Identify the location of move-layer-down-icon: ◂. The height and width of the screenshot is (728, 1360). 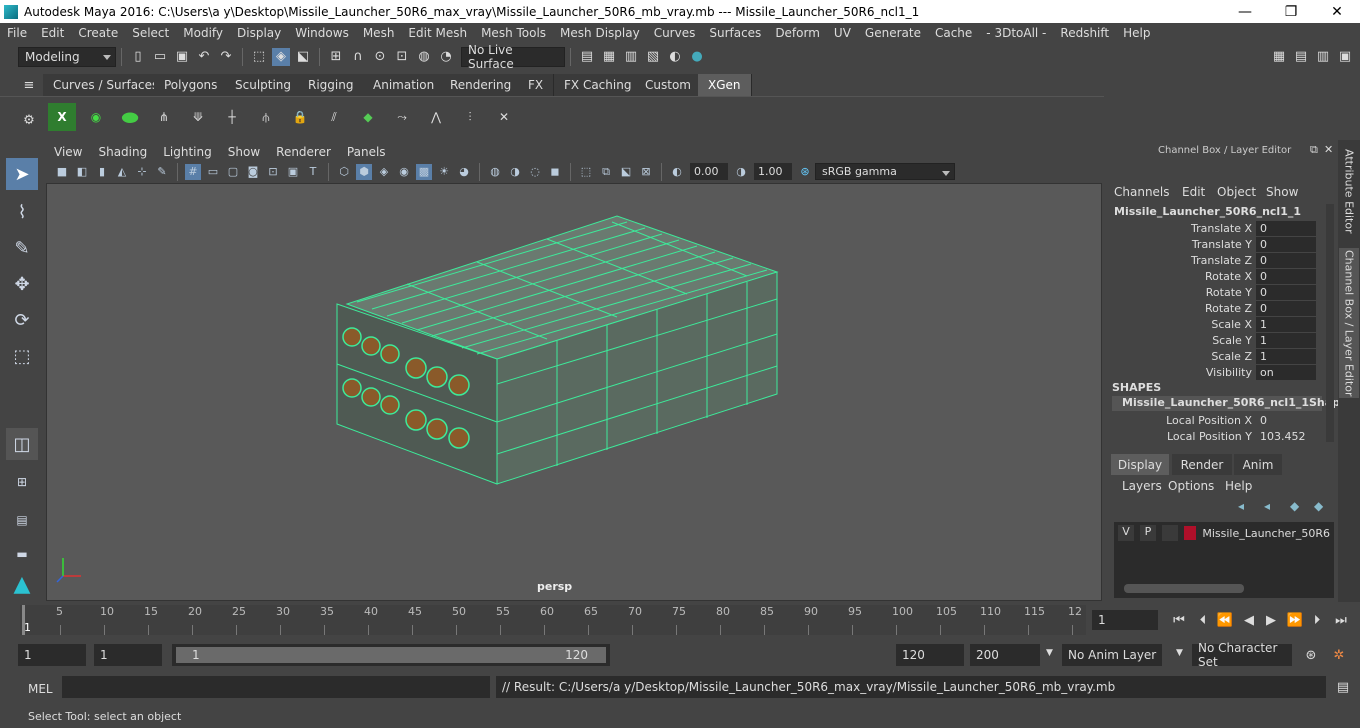
(1267, 506).